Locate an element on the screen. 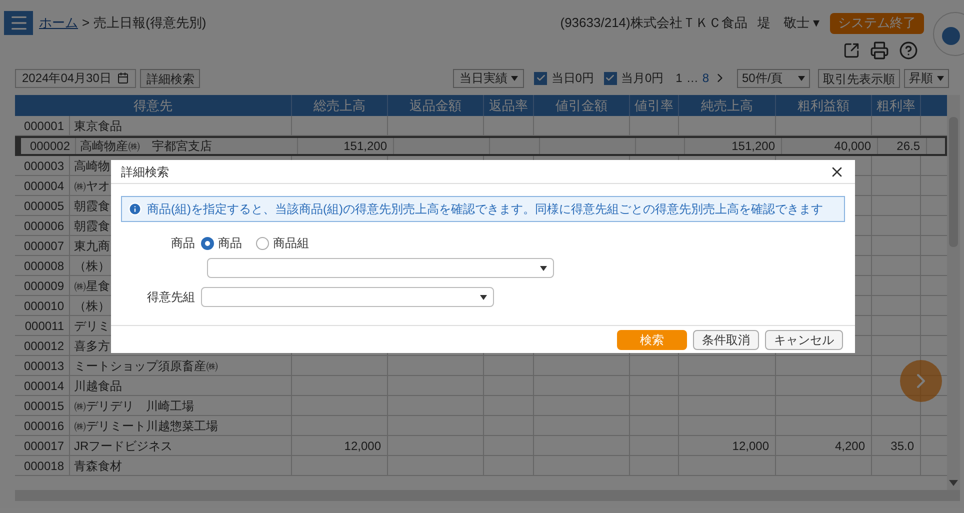  table-row: 000016 ㈱デリミート川越惣菜工場 is located at coordinates (481, 426).